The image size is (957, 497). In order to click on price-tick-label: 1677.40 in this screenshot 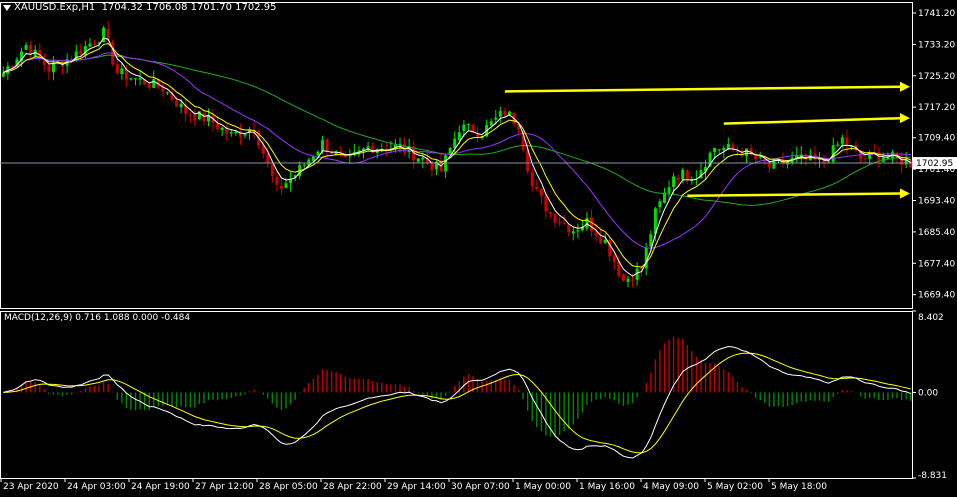, I will do `click(936, 264)`.